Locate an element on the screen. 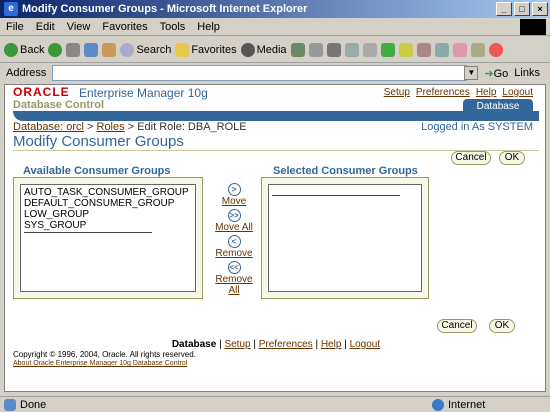 The image size is (550, 412). tool4-icon is located at coordinates (477, 49).